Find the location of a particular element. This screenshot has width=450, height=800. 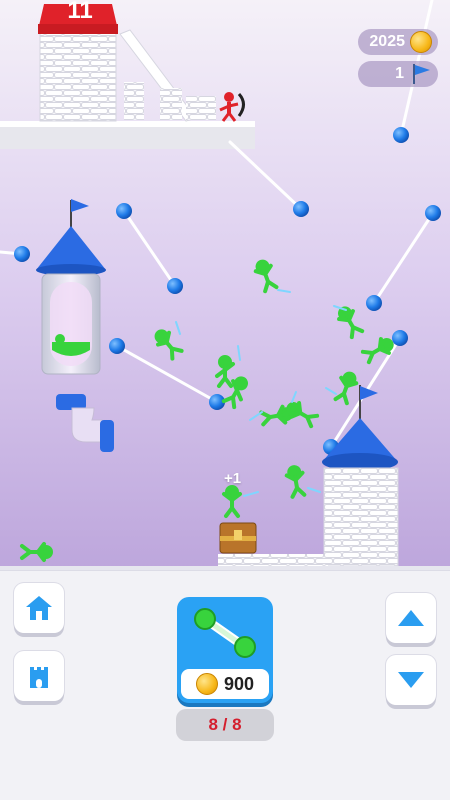

upgrade-price-value: 900 is located at coordinates (239, 683).